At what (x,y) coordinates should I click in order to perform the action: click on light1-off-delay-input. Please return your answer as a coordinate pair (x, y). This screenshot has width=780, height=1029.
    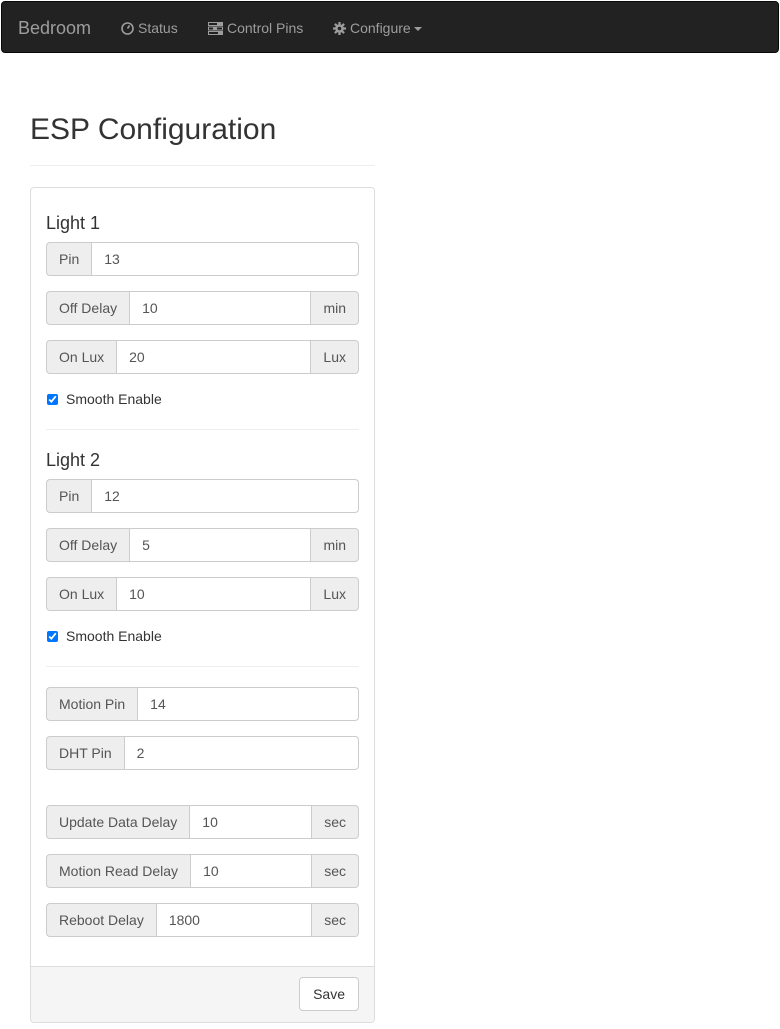
    Looking at the image, I should click on (220, 308).